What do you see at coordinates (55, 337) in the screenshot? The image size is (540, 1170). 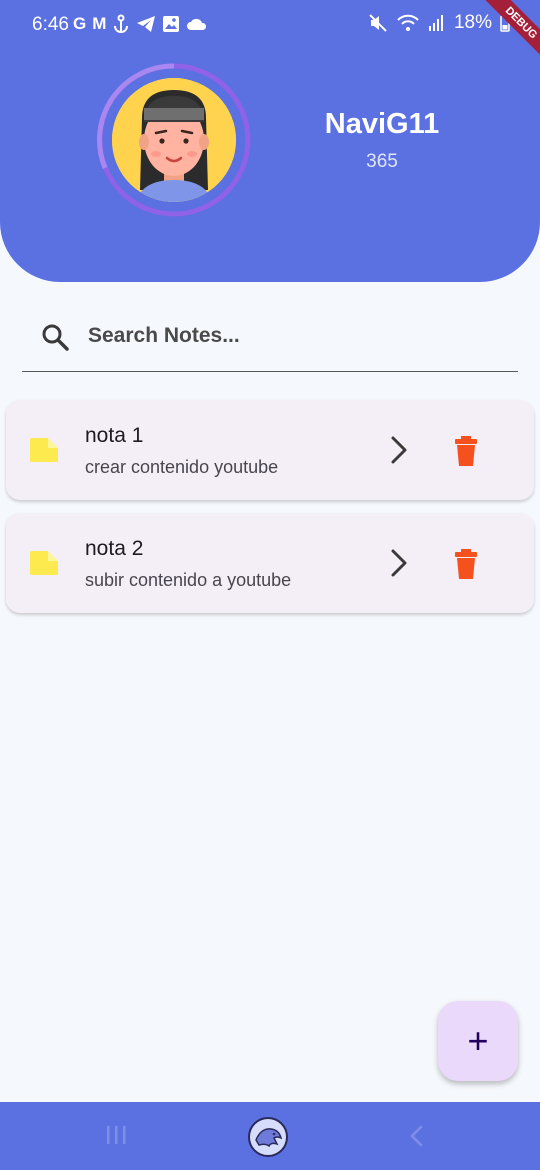 I see `search-icon` at bounding box center [55, 337].